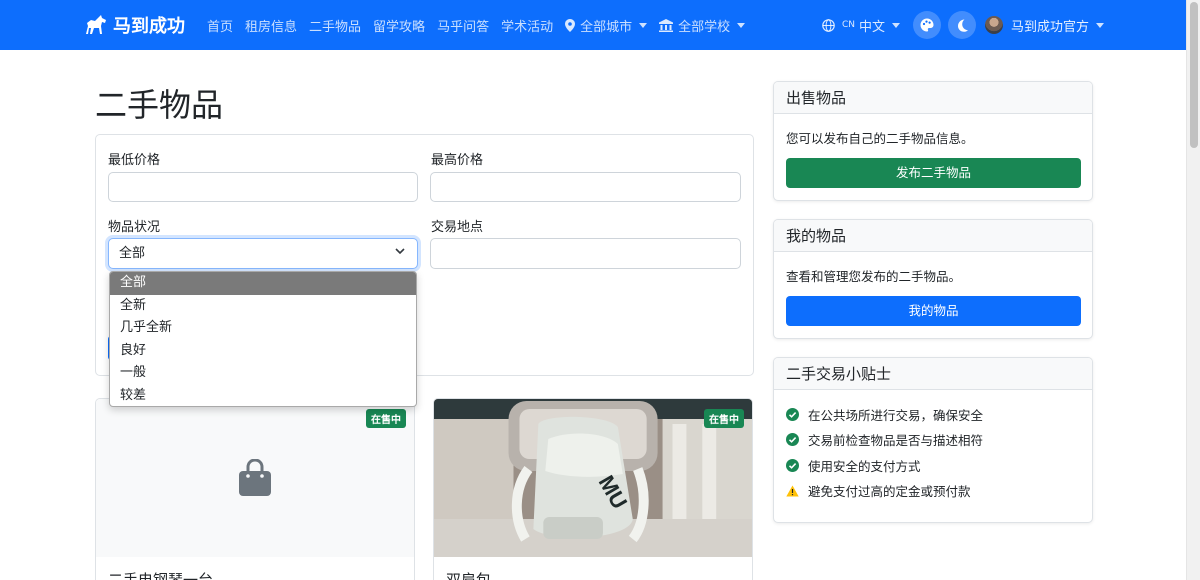  What do you see at coordinates (933, 311) in the screenshot?
I see `my-items-button: 我的物品` at bounding box center [933, 311].